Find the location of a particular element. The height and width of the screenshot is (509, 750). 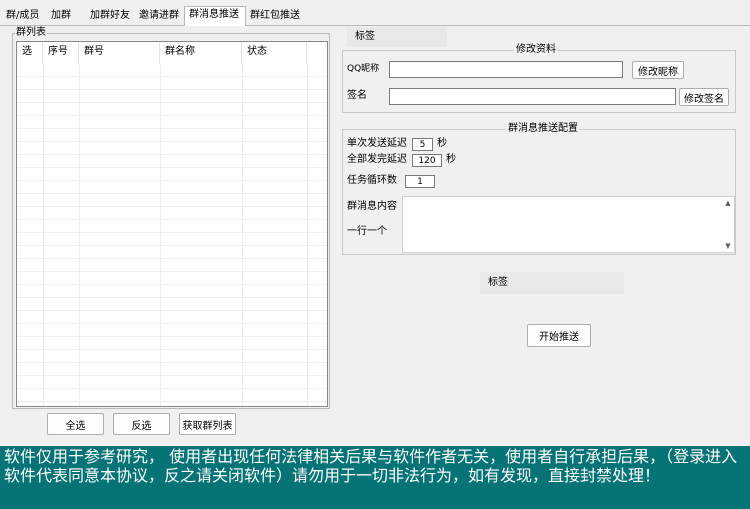

loop-count-input: 1 is located at coordinates (420, 181).